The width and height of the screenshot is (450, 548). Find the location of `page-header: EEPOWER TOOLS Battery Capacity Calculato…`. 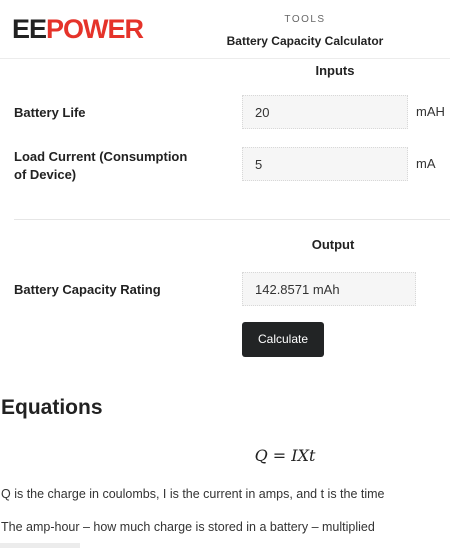

page-header: EEPOWER TOOLS Battery Capacity Calculato… is located at coordinates (225, 29).